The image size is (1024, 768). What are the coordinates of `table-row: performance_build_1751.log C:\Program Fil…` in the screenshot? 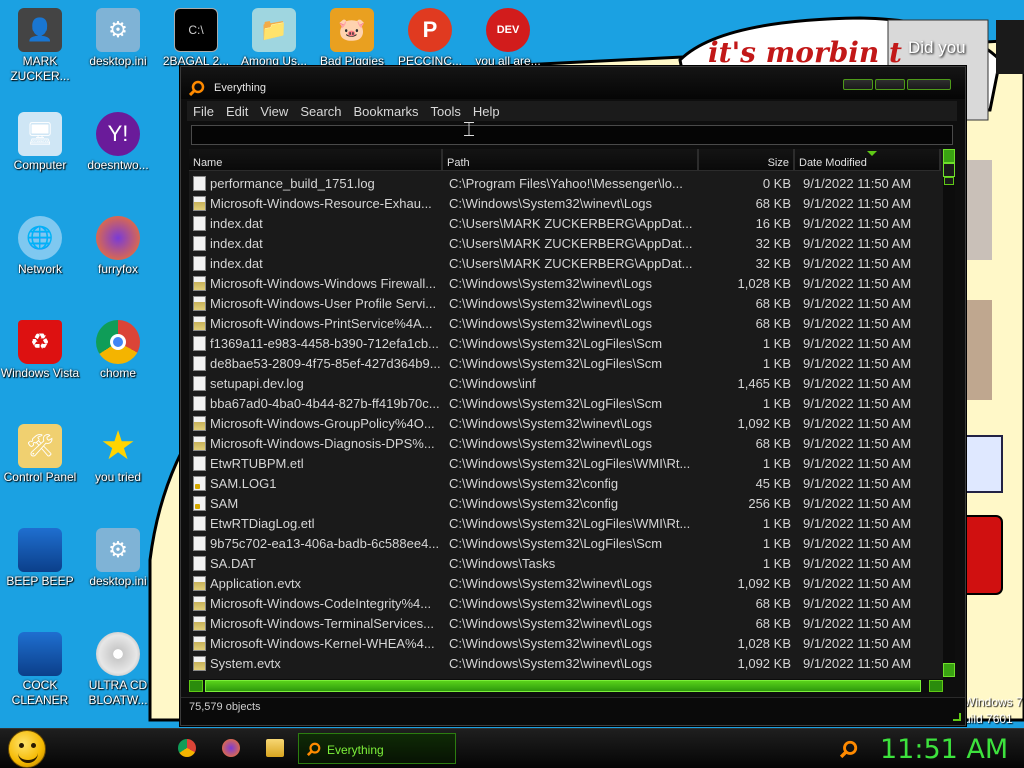 It's located at (565, 183).